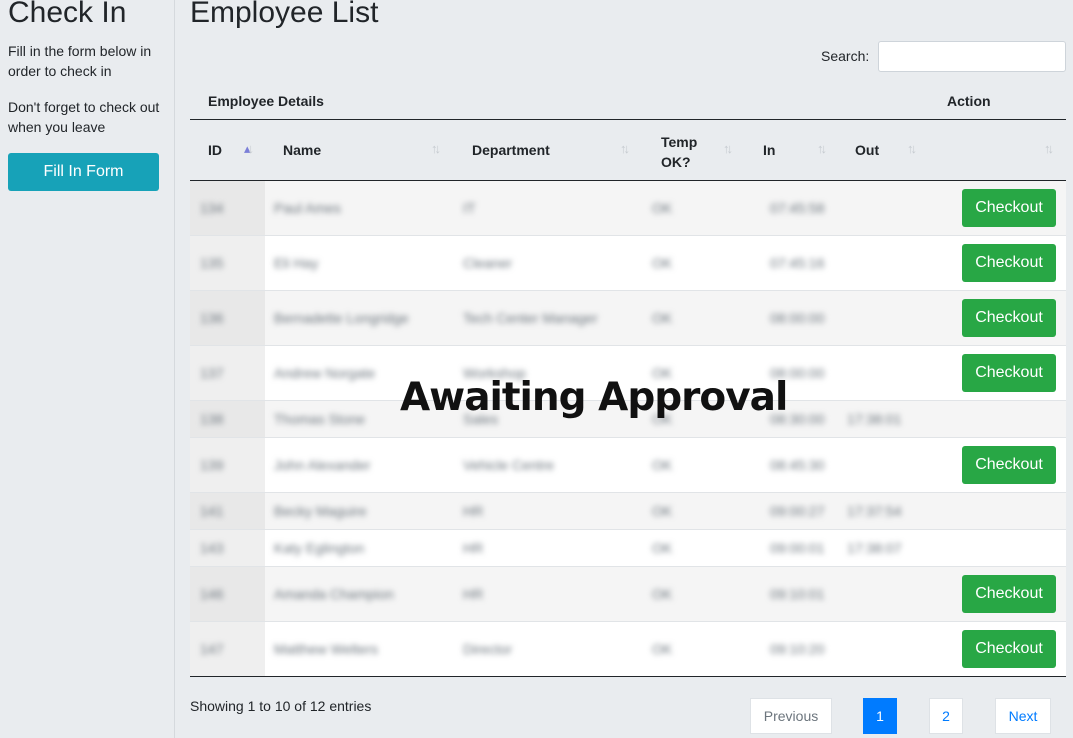 The image size is (1073, 738). Describe the element at coordinates (212, 419) in the screenshot. I see `cell-id: 138` at that location.